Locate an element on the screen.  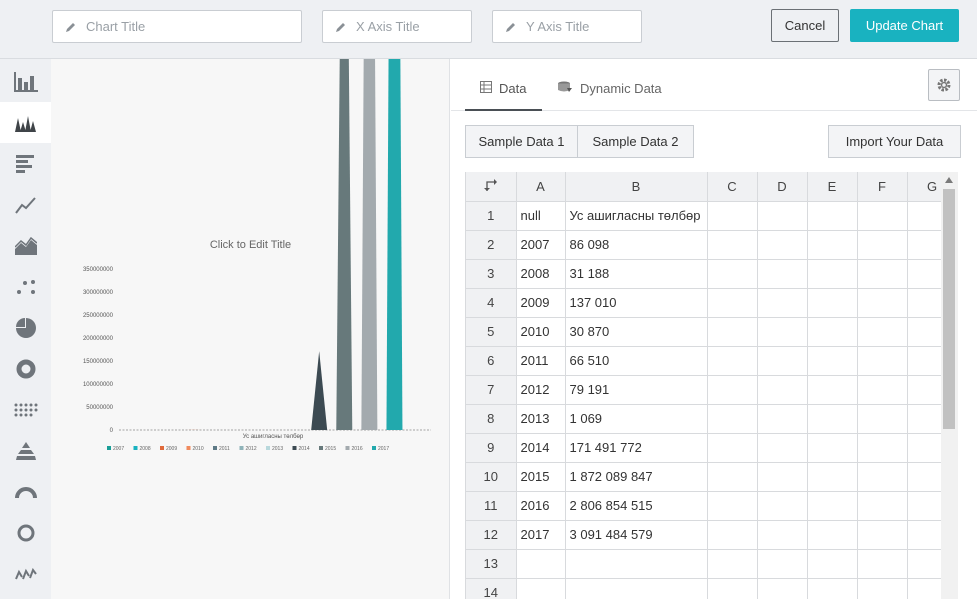
table-cell: 2010 is located at coordinates (541, 332).